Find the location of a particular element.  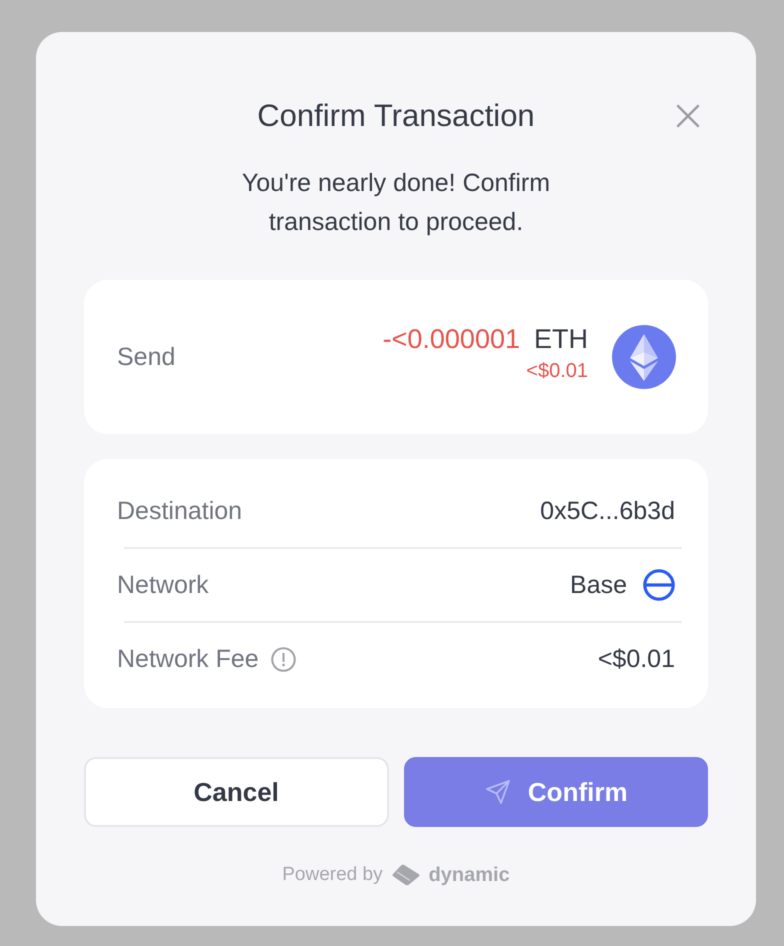

confirm-button: Confirm is located at coordinates (556, 792).